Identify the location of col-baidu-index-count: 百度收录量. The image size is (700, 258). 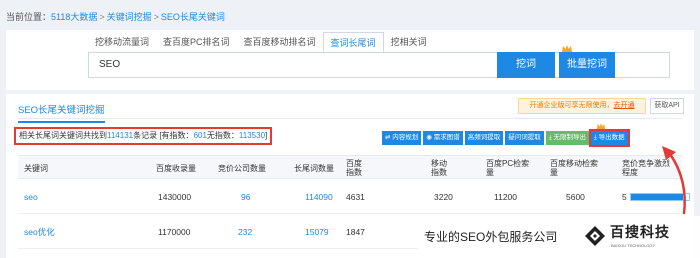
(176, 168).